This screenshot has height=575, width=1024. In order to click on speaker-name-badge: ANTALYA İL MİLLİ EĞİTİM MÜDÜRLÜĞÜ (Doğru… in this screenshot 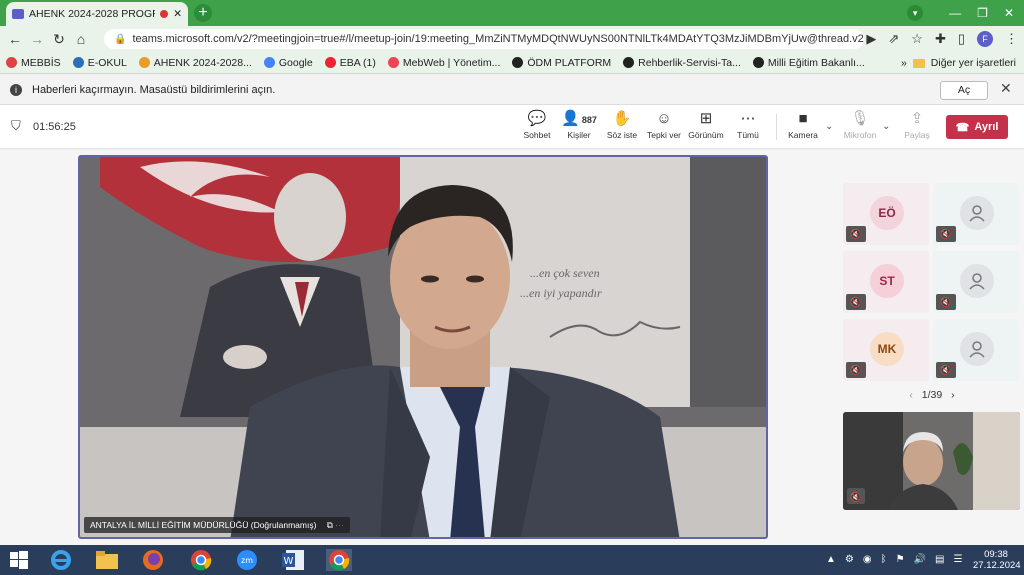, I will do `click(217, 525)`.